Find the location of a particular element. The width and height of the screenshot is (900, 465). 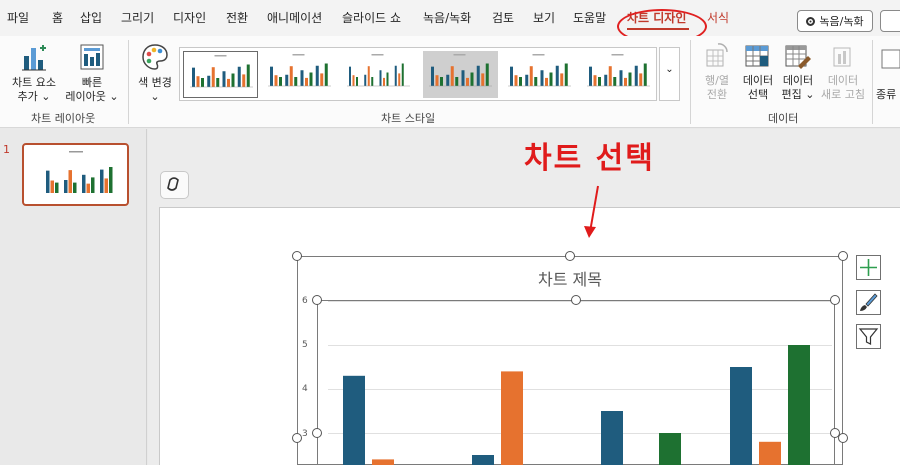

chart-bars is located at coordinates (576, 405).